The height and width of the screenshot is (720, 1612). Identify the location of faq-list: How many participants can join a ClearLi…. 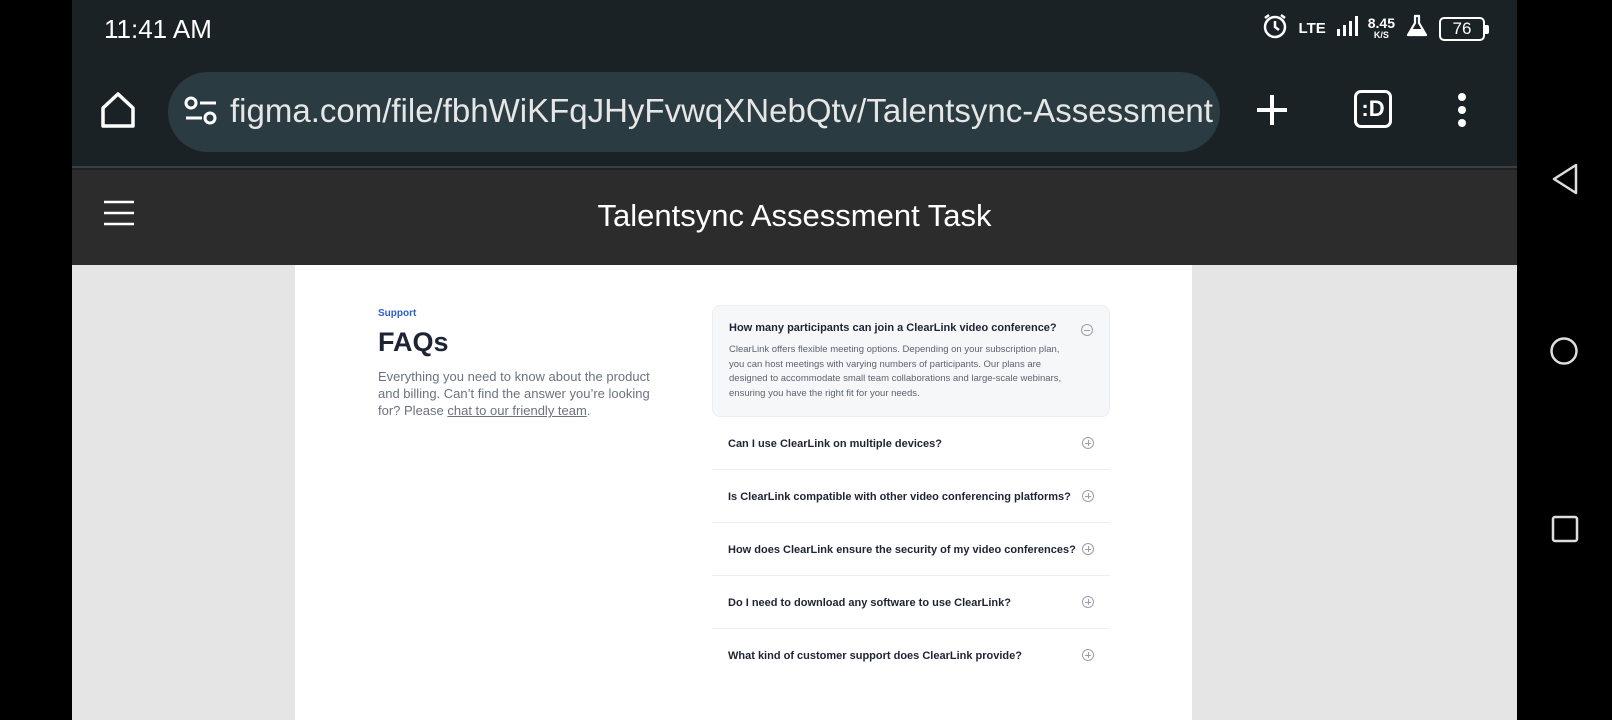
(911, 493).